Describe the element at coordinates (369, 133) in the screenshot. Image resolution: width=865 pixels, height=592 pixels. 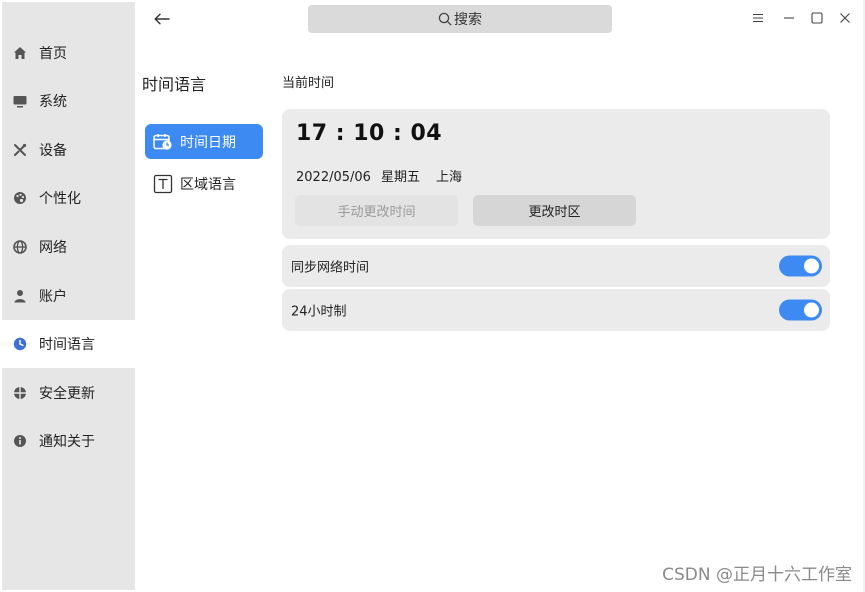
I see `clock-display: 17 : 10 : 04` at that location.